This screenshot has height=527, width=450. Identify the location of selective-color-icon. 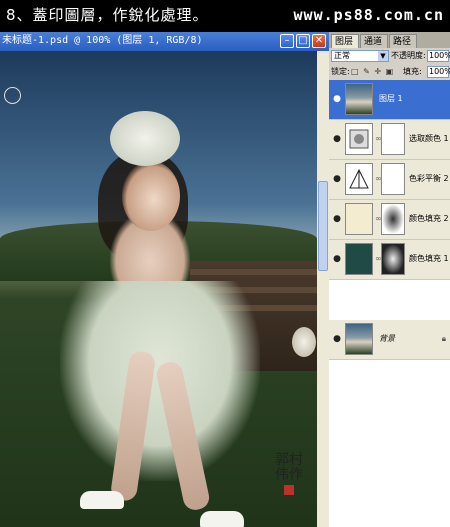
(359, 139).